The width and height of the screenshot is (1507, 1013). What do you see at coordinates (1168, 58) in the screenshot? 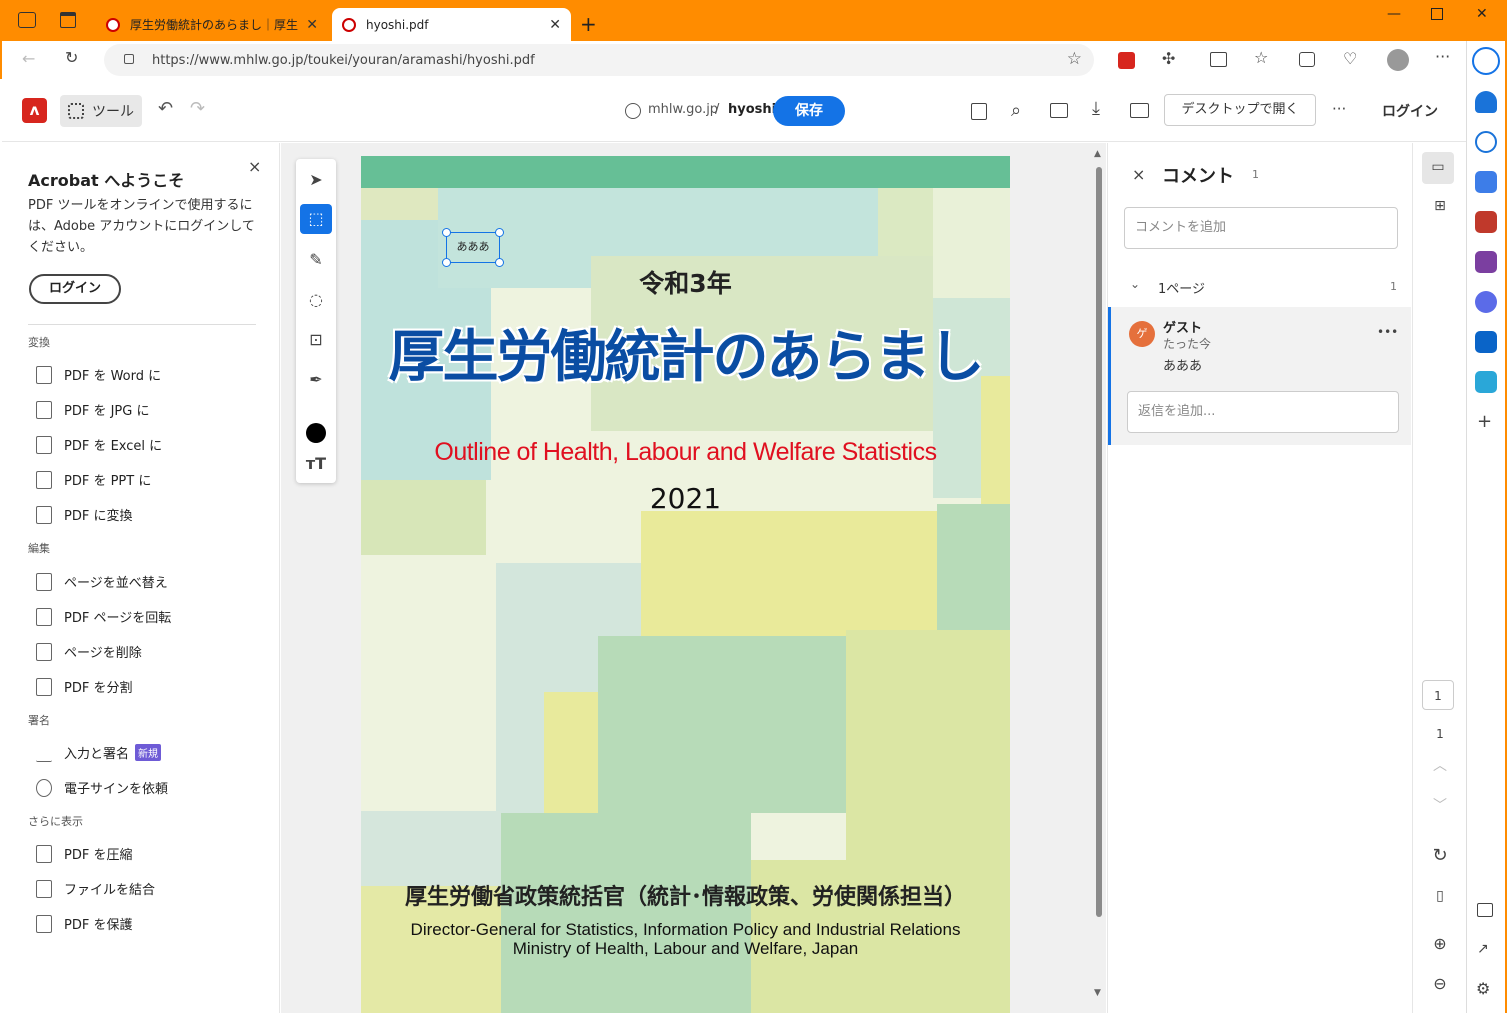
I see `extensions-icon: ✣` at bounding box center [1168, 58].